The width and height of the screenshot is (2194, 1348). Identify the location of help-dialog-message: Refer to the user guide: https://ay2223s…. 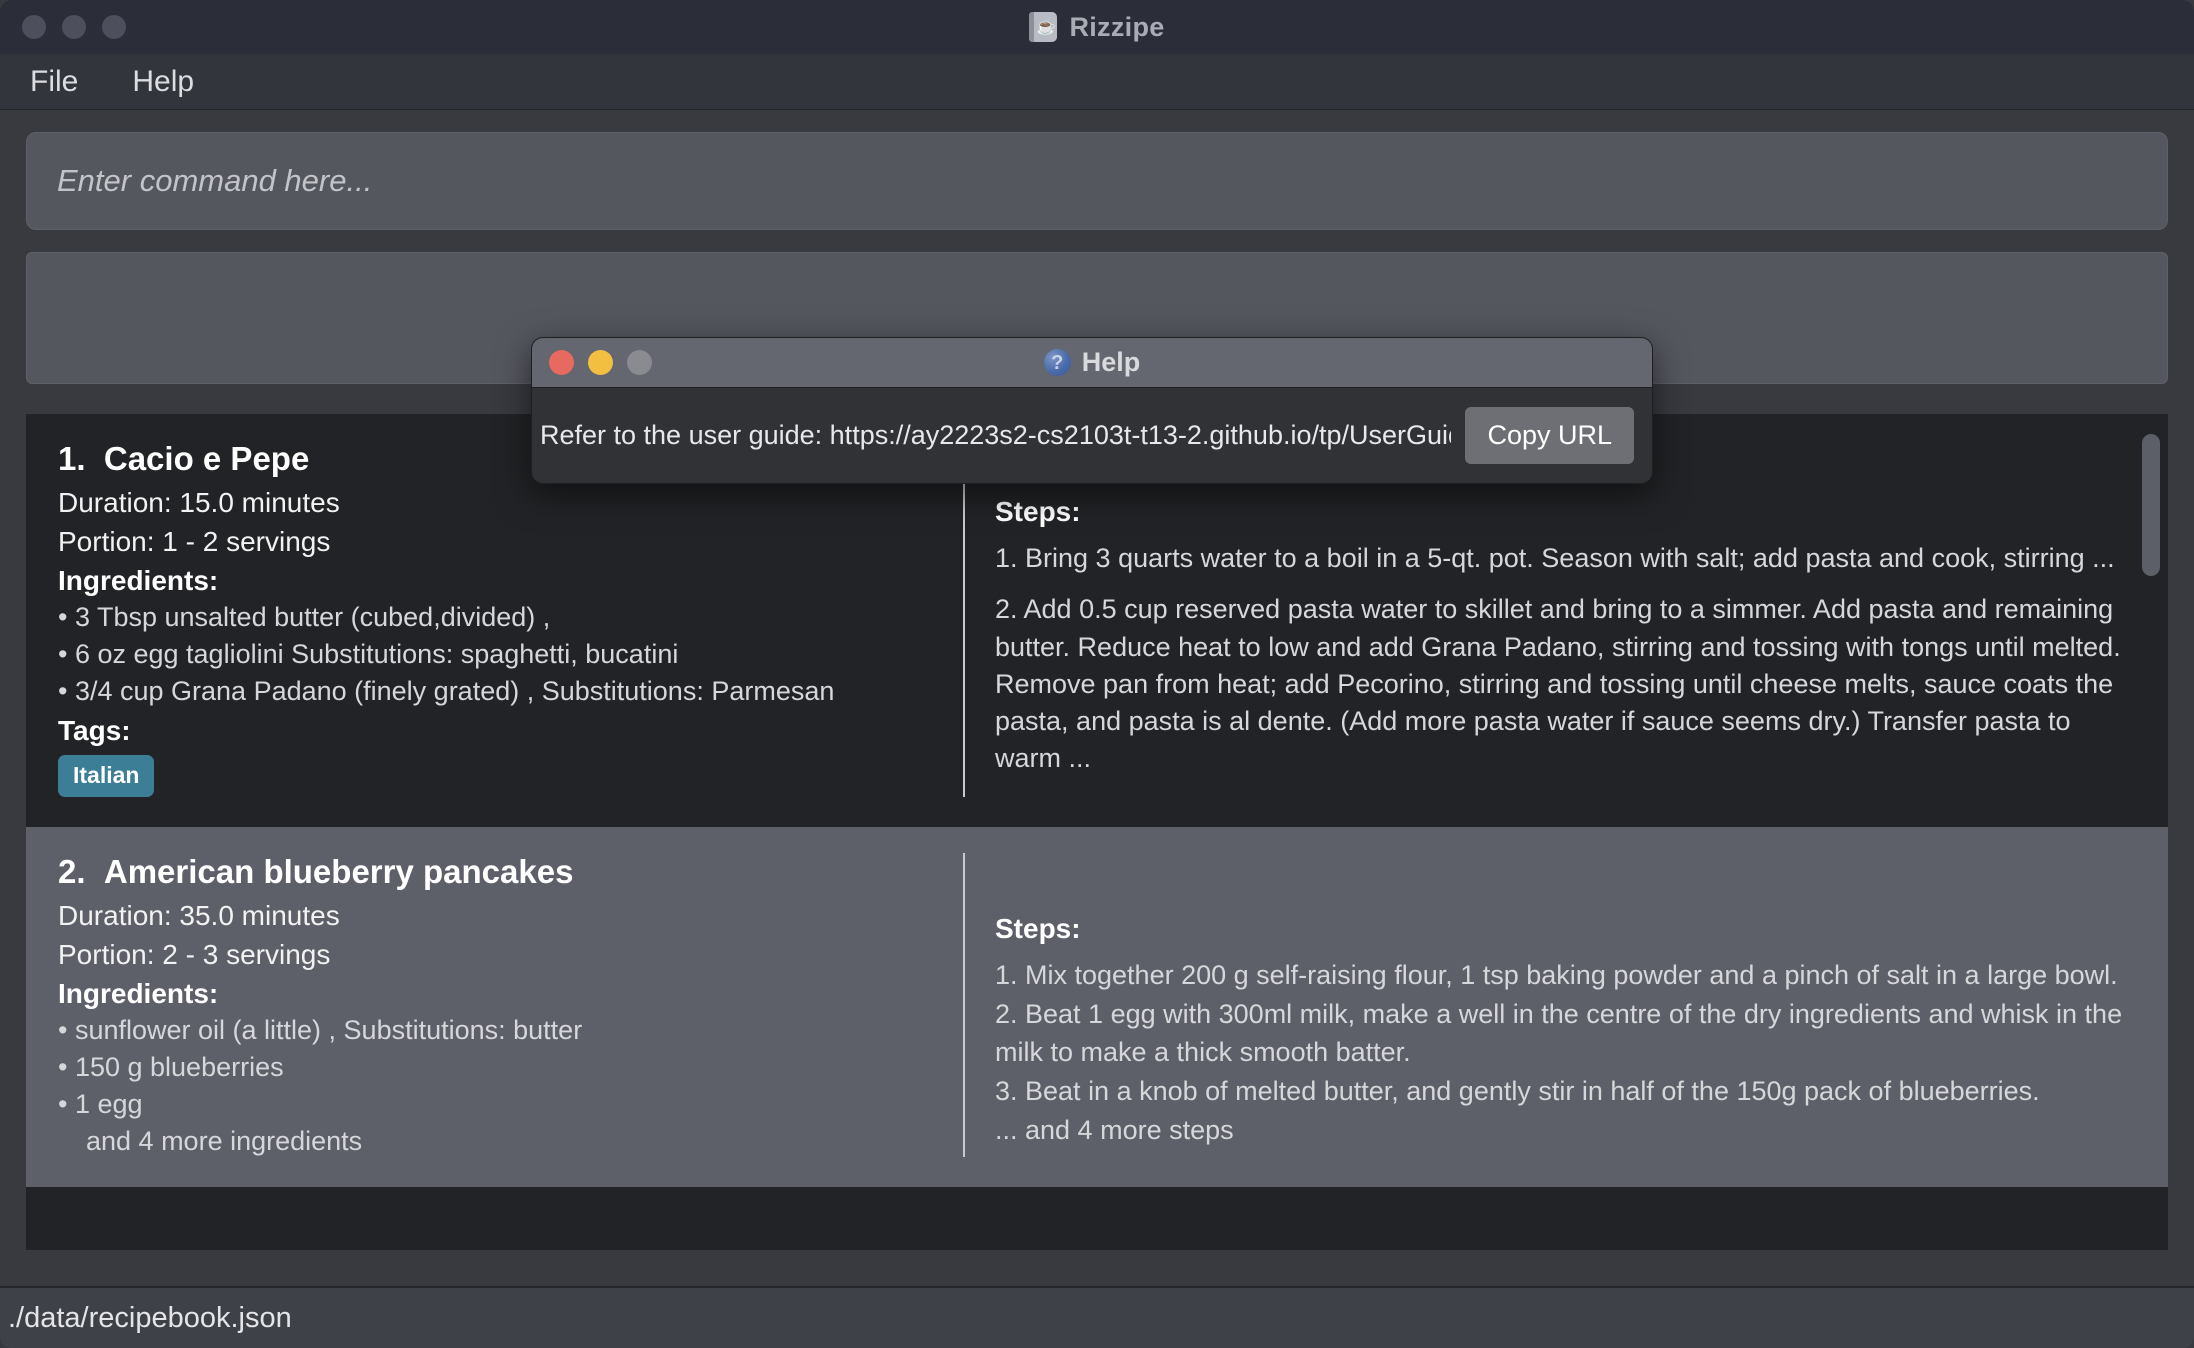
(996, 435).